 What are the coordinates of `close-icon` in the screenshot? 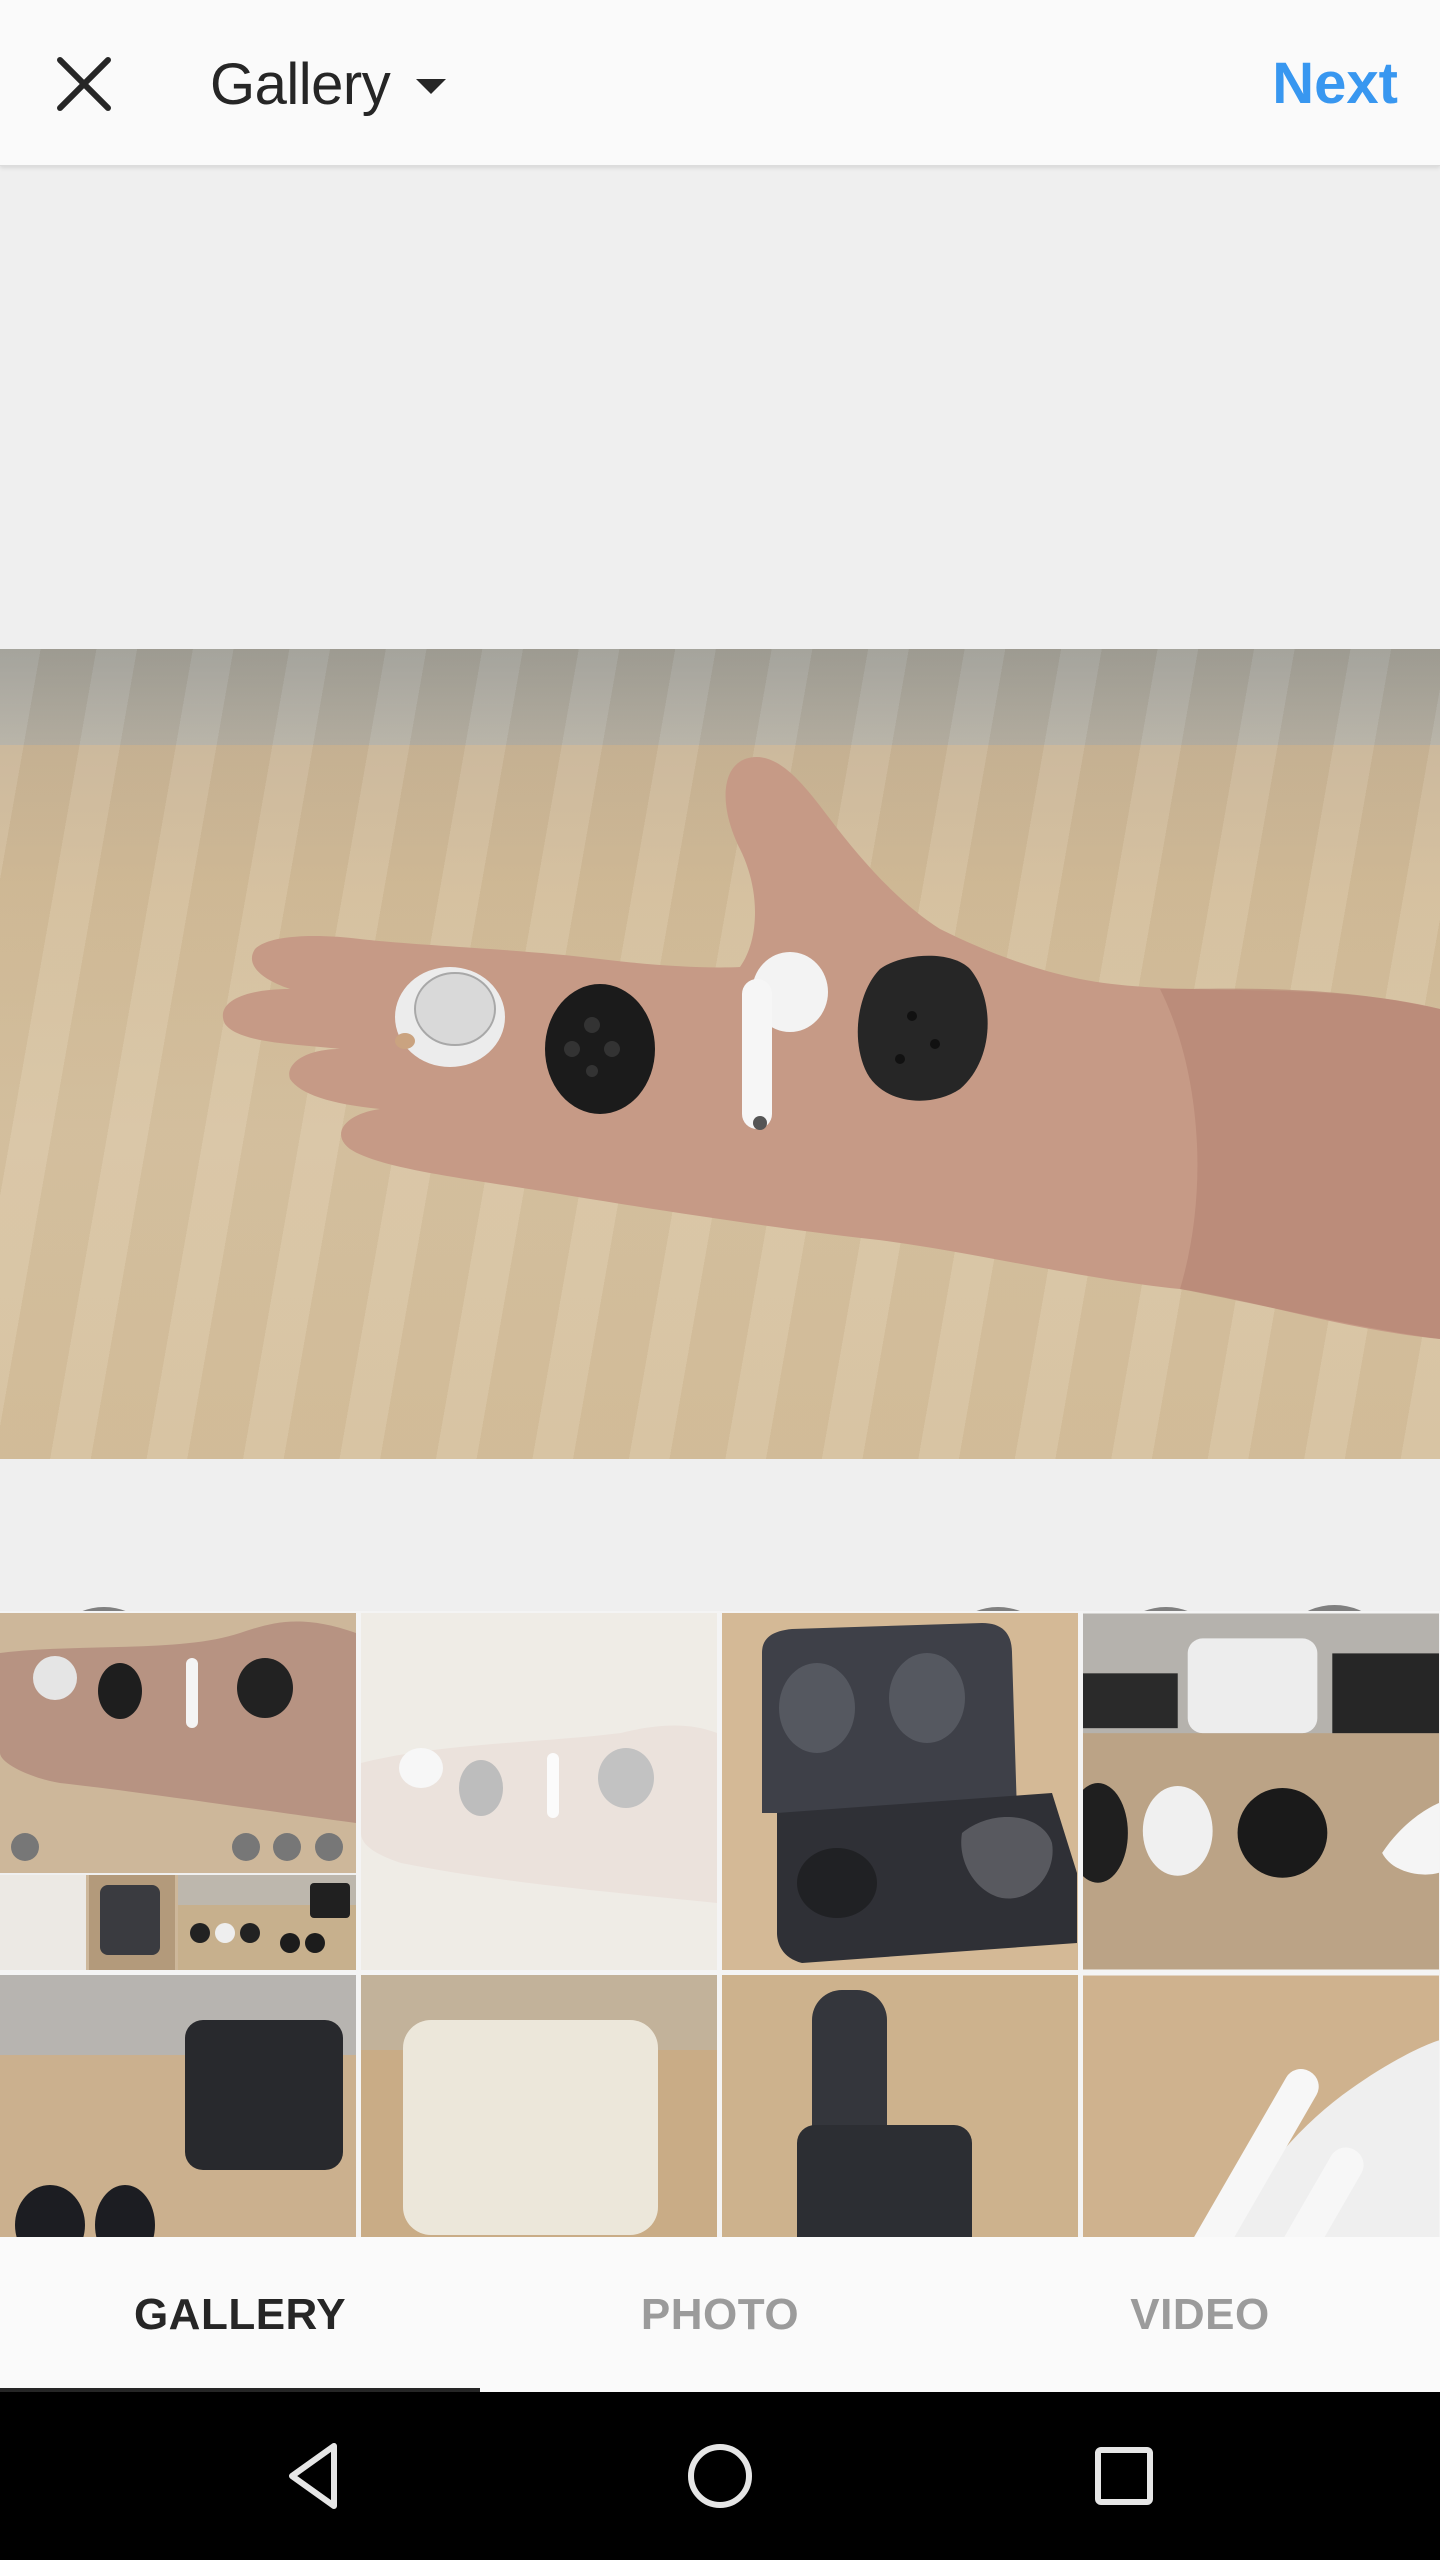 It's located at (84, 84).